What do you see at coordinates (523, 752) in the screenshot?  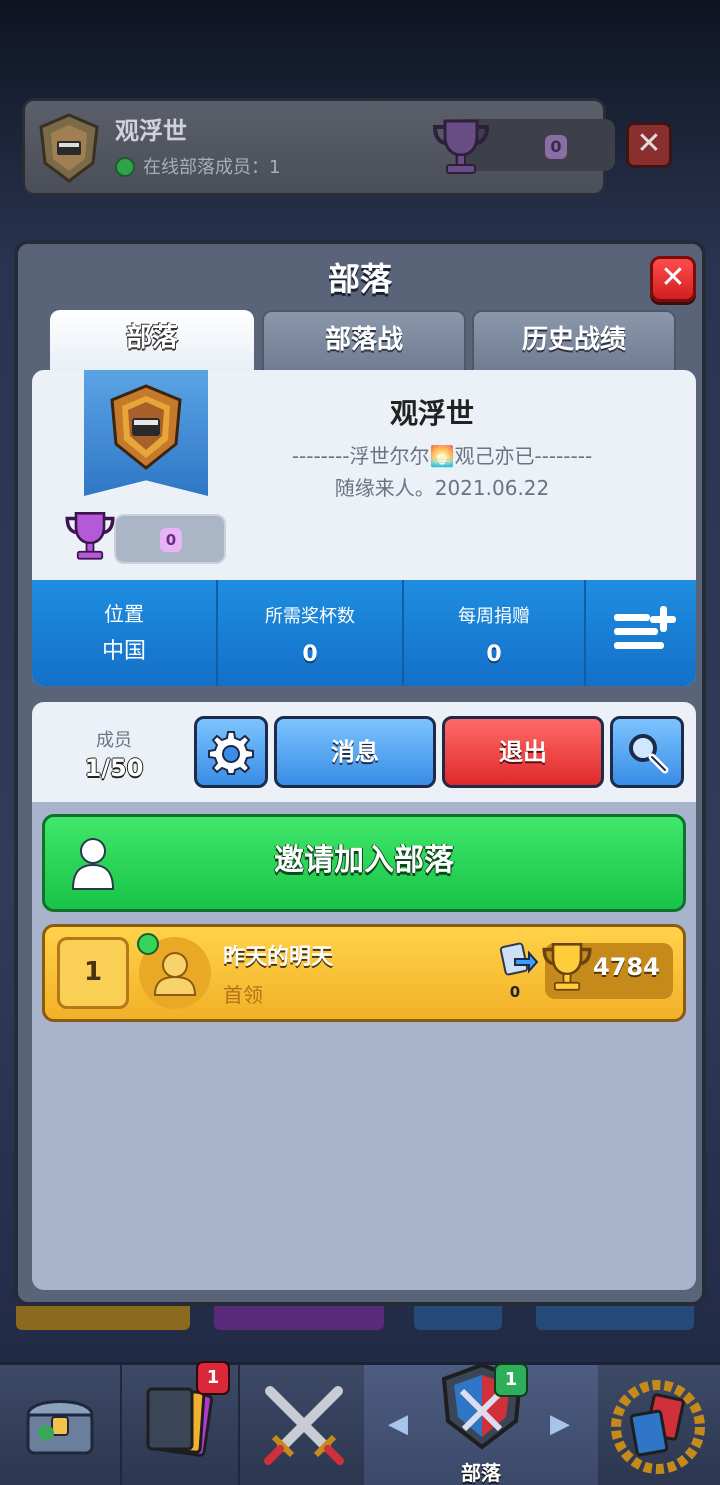 I see `exit-button: 退出` at bounding box center [523, 752].